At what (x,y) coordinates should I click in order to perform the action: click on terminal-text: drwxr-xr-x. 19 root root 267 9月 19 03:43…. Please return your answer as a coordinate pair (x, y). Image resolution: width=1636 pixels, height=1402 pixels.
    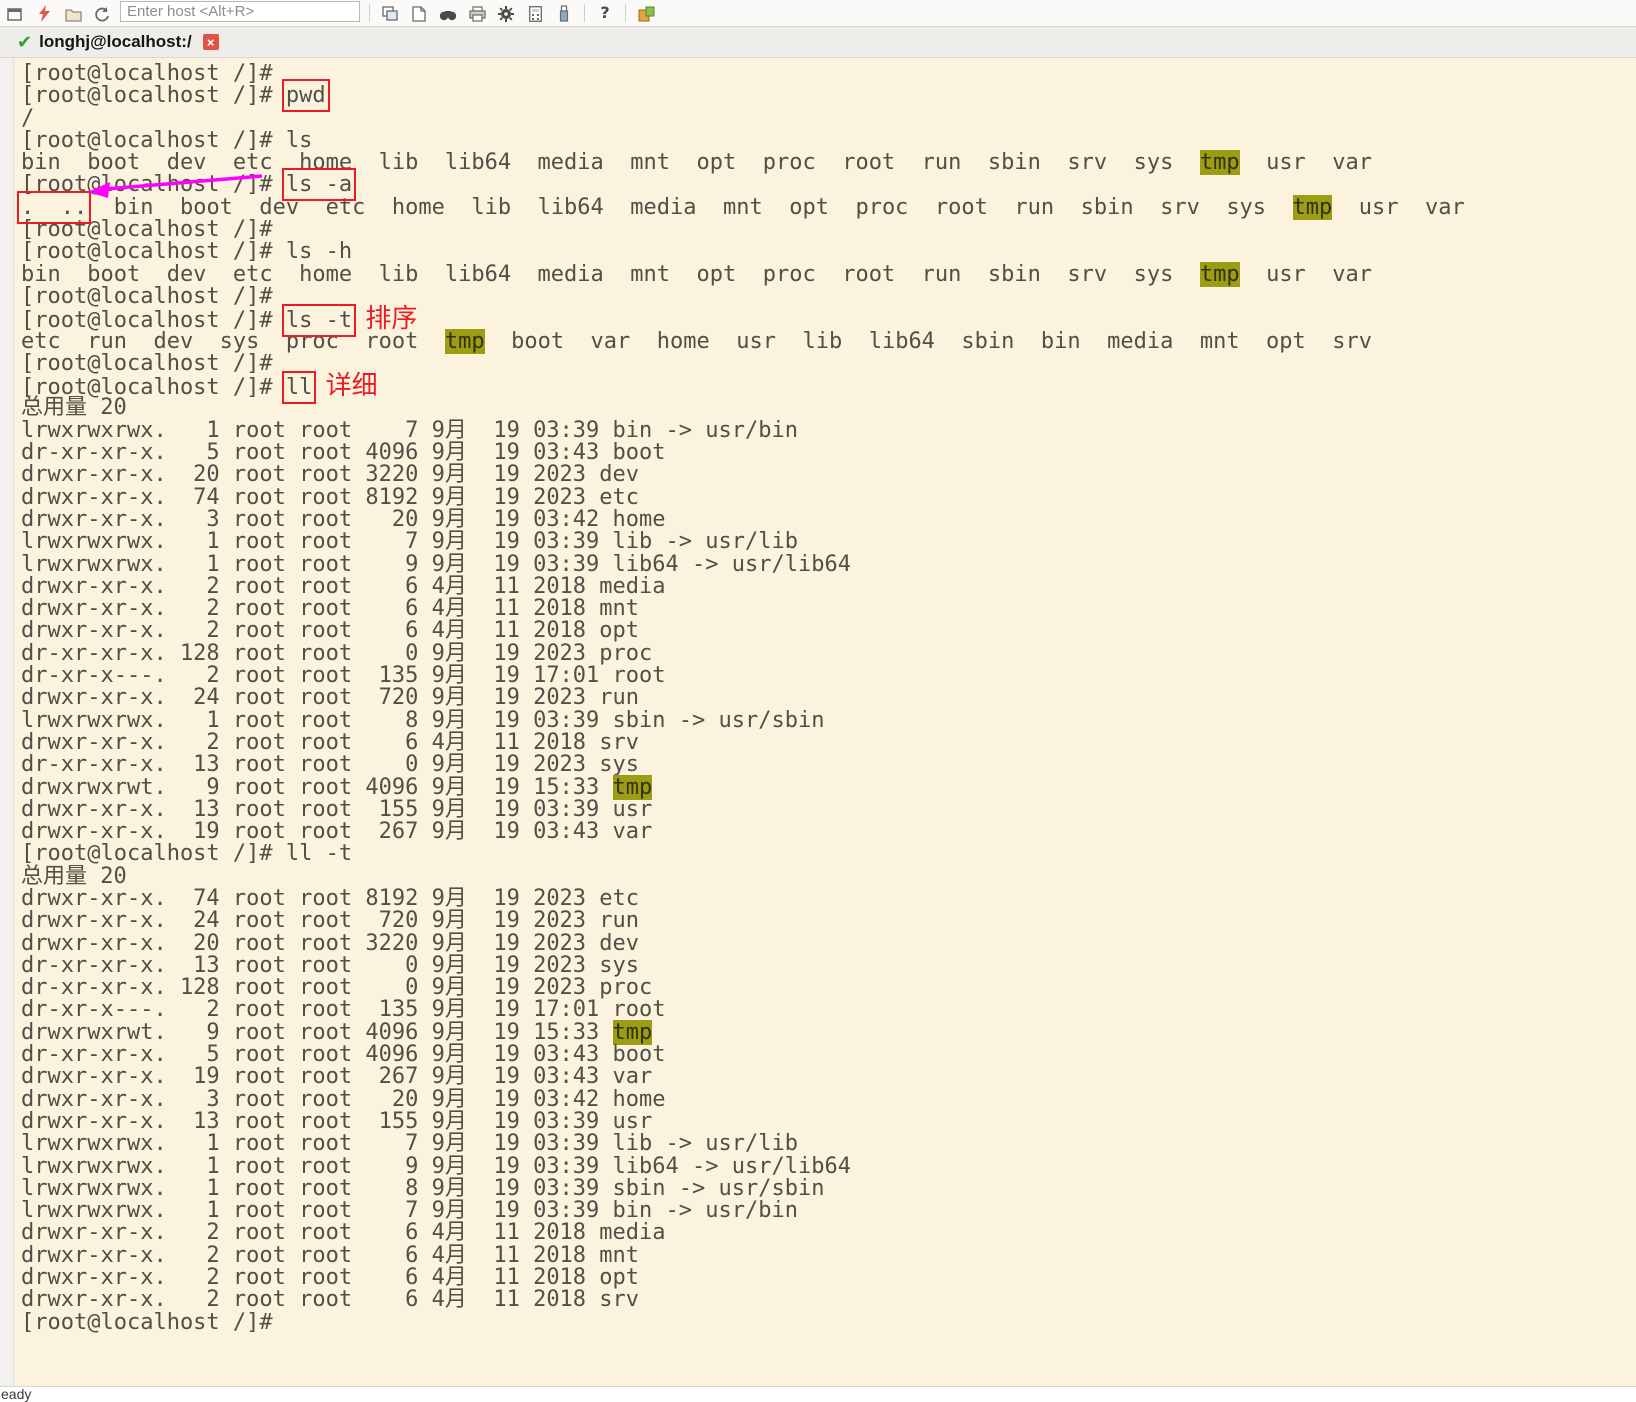
    Looking at the image, I should click on (337, 1077).